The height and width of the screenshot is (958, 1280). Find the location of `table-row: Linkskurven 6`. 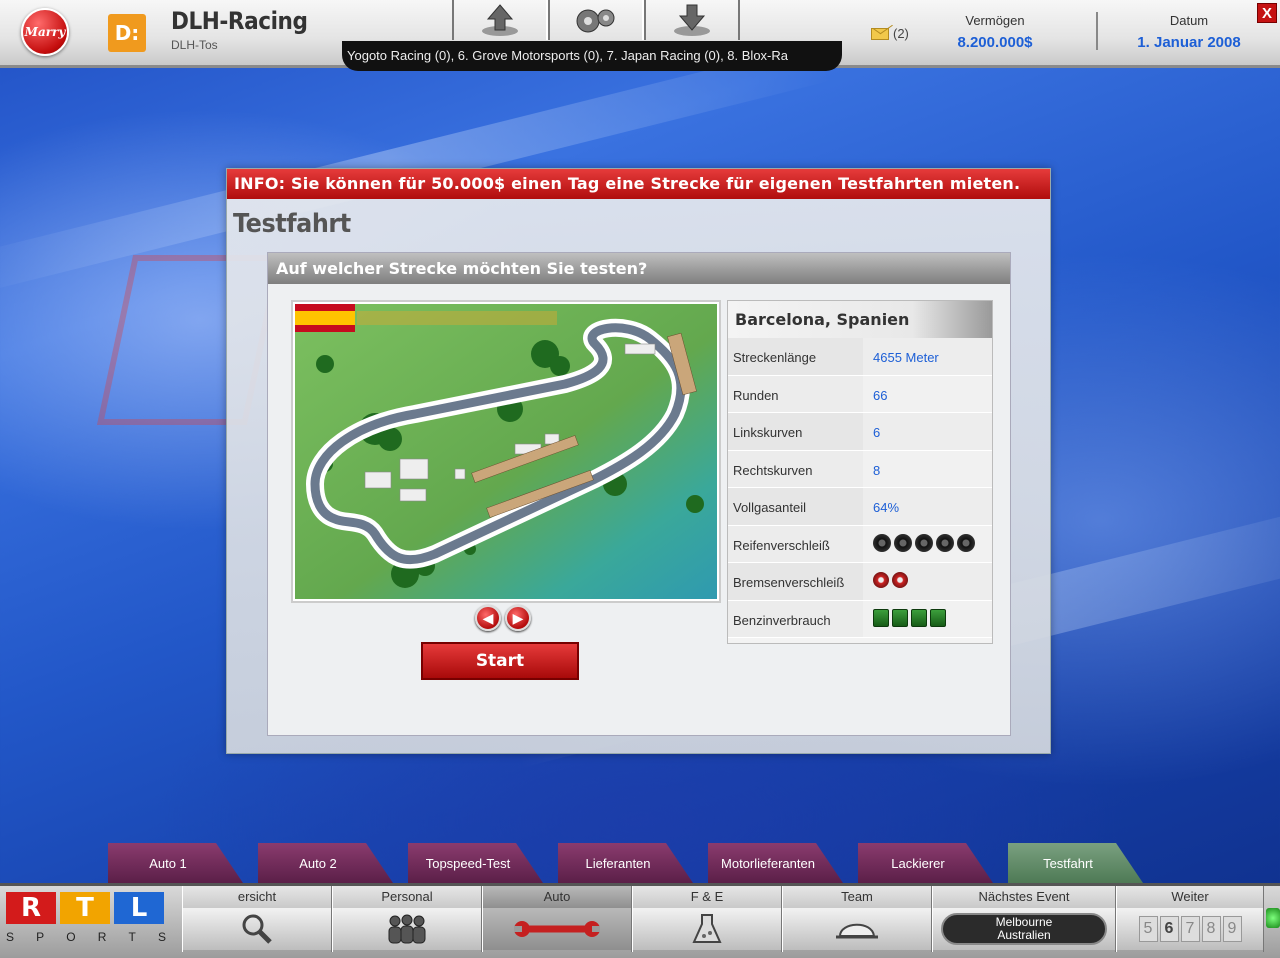

table-row: Linkskurven 6 is located at coordinates (860, 432).